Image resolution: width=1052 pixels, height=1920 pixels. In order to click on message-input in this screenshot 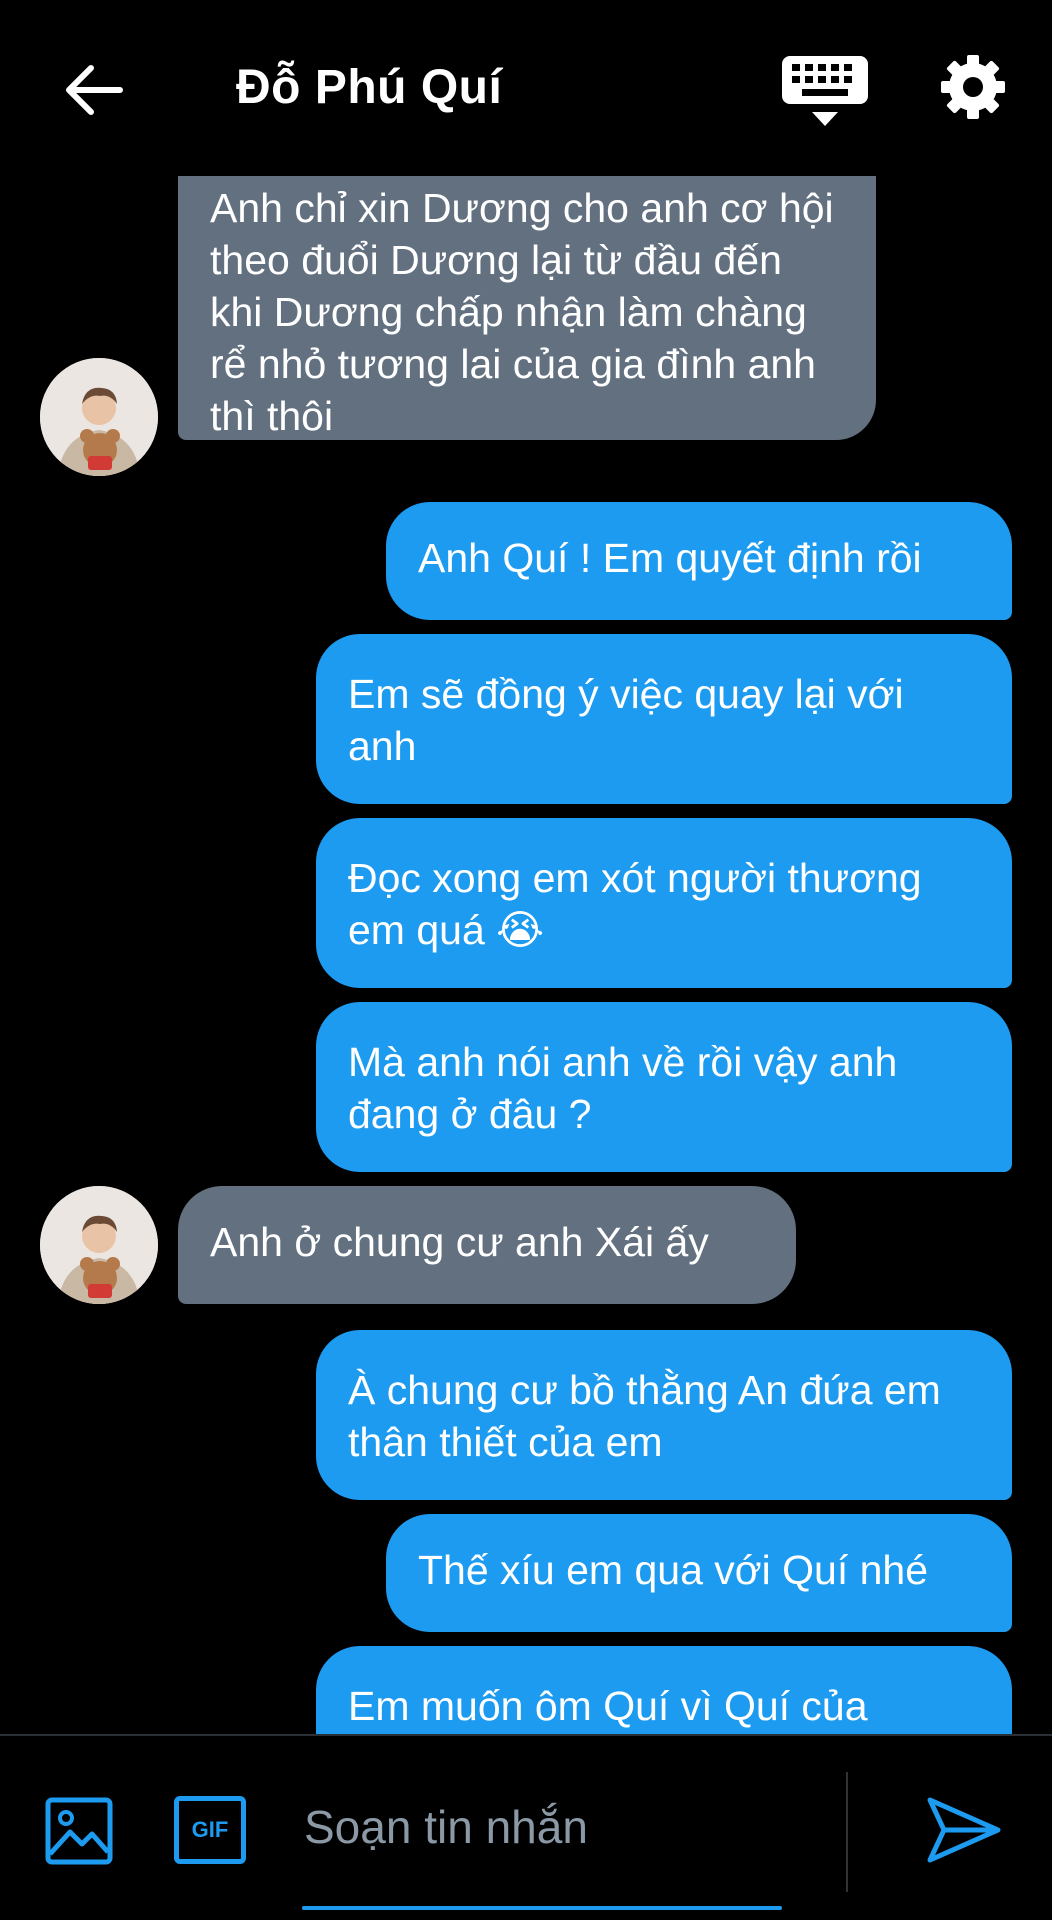, I will do `click(544, 1827)`.